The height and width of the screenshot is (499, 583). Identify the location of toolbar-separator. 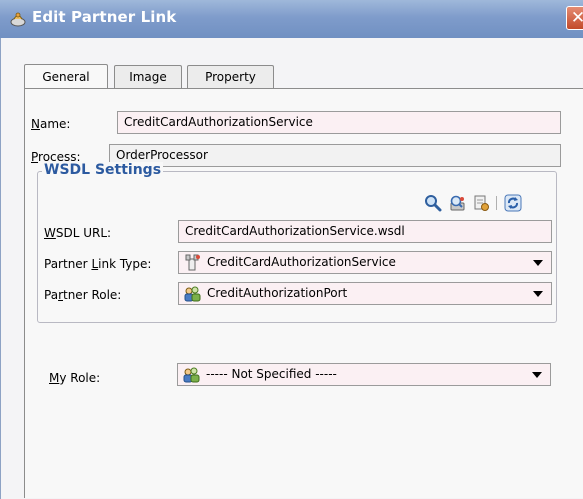
(496, 203).